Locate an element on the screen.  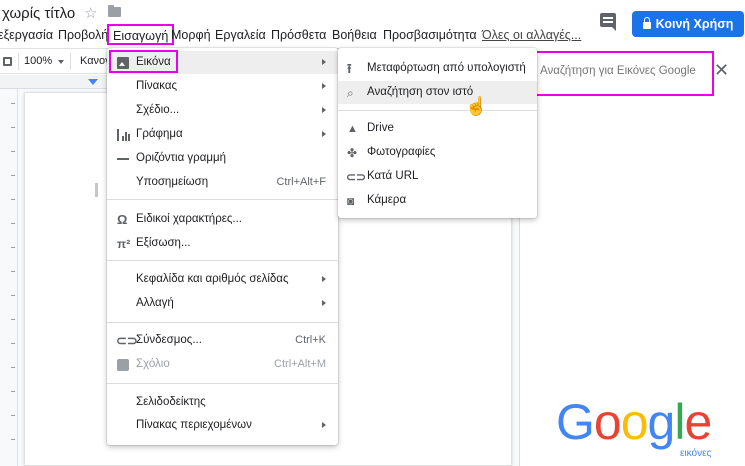
menu-item-label: Γράφημα is located at coordinates (159, 134).